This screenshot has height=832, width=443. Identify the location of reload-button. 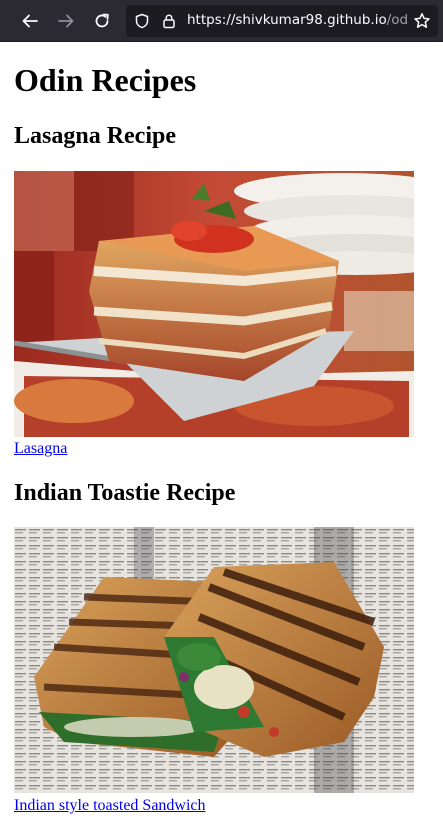
(102, 21).